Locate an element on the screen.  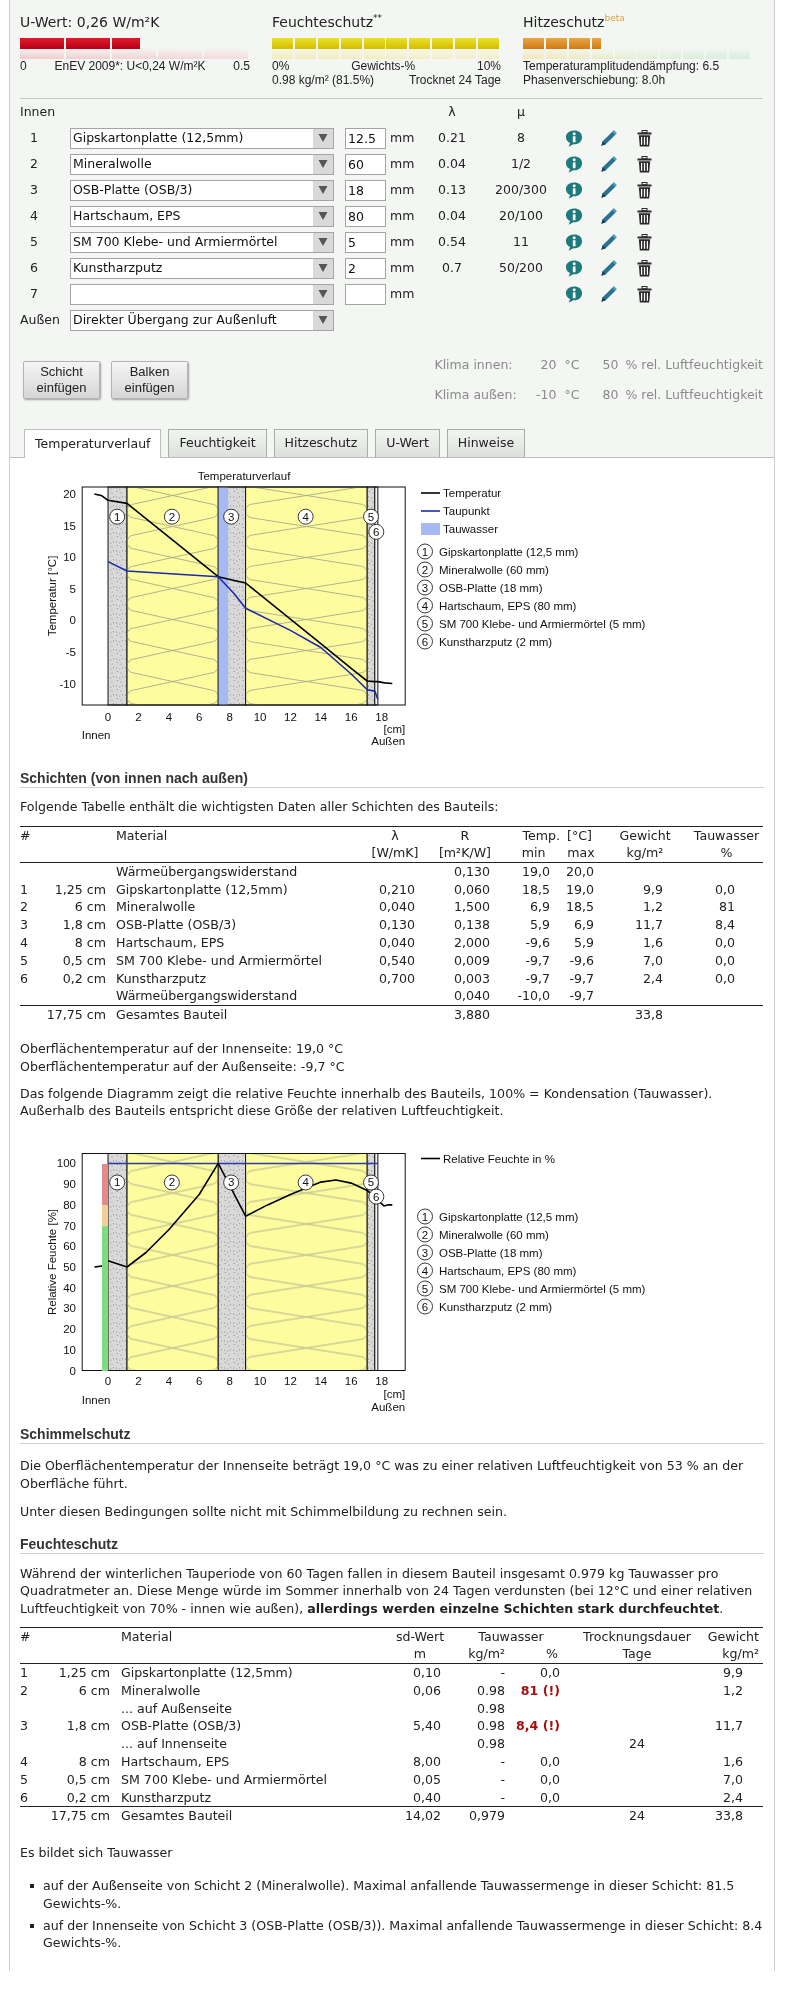
meter-label: 10% is located at coordinates (488, 66).